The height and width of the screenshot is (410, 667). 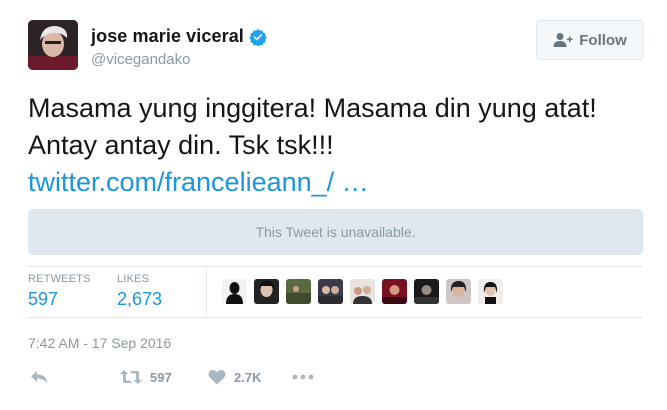 What do you see at coordinates (179, 59) in the screenshot?
I see `user-handle: @vicegandako` at bounding box center [179, 59].